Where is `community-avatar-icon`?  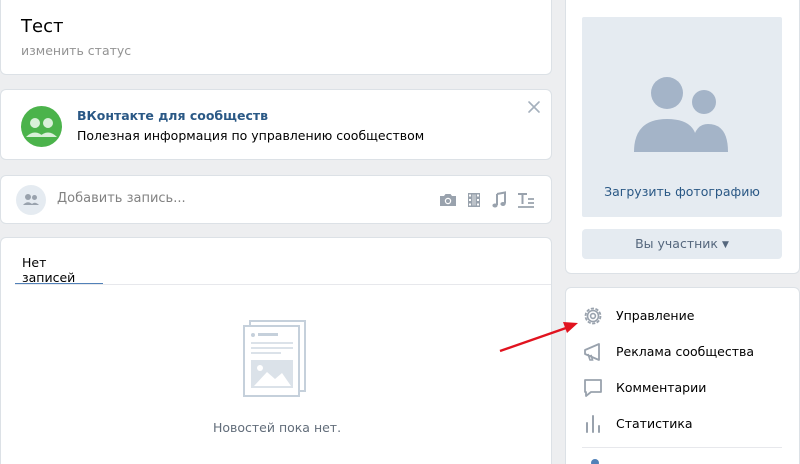 community-avatar-icon is located at coordinates (31, 199).